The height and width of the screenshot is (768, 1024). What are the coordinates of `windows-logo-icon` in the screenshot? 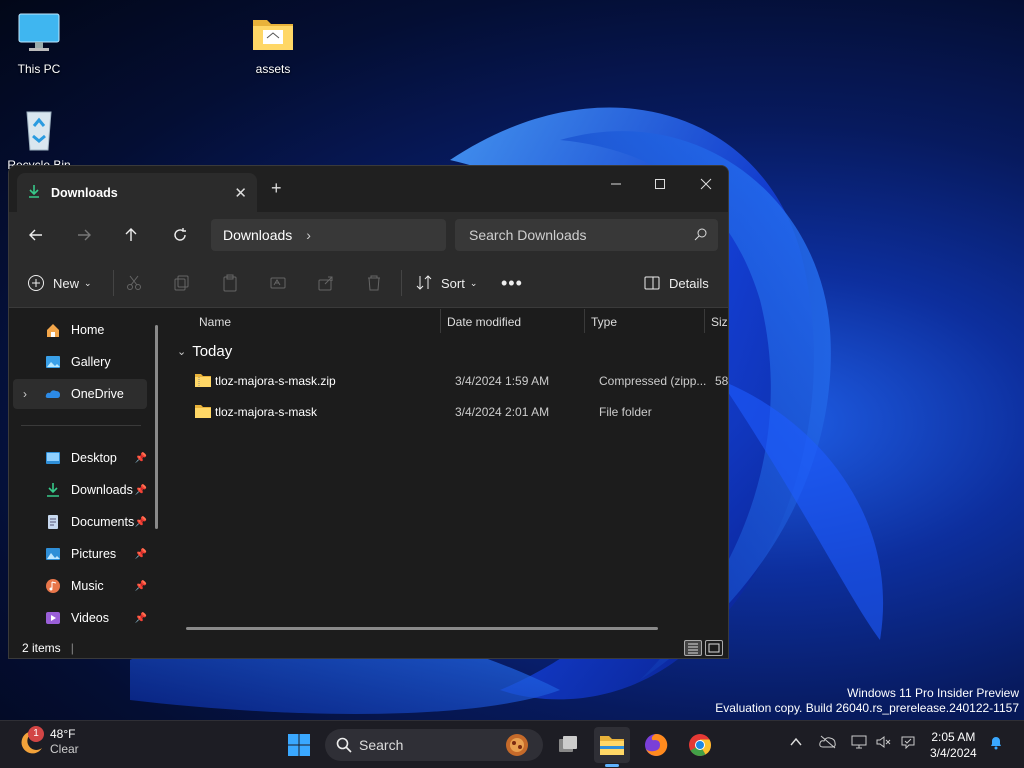 It's located at (299, 745).